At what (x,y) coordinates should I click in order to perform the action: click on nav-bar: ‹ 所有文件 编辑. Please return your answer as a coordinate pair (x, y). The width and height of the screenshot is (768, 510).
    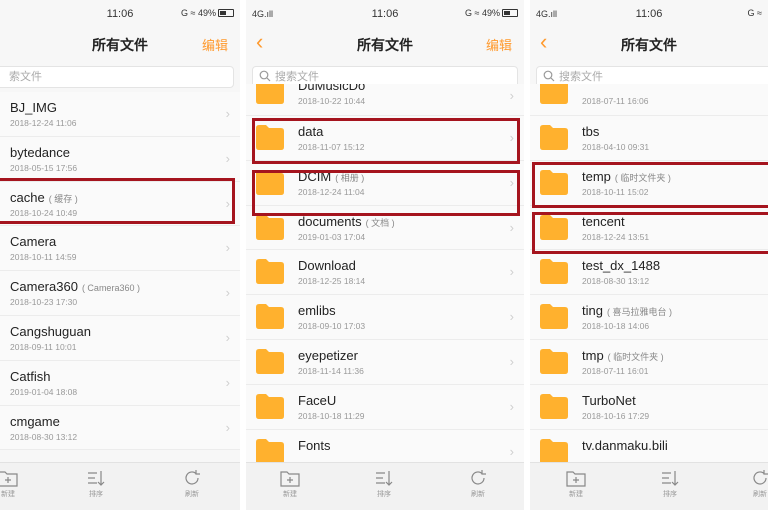
    Looking at the image, I should click on (385, 43).